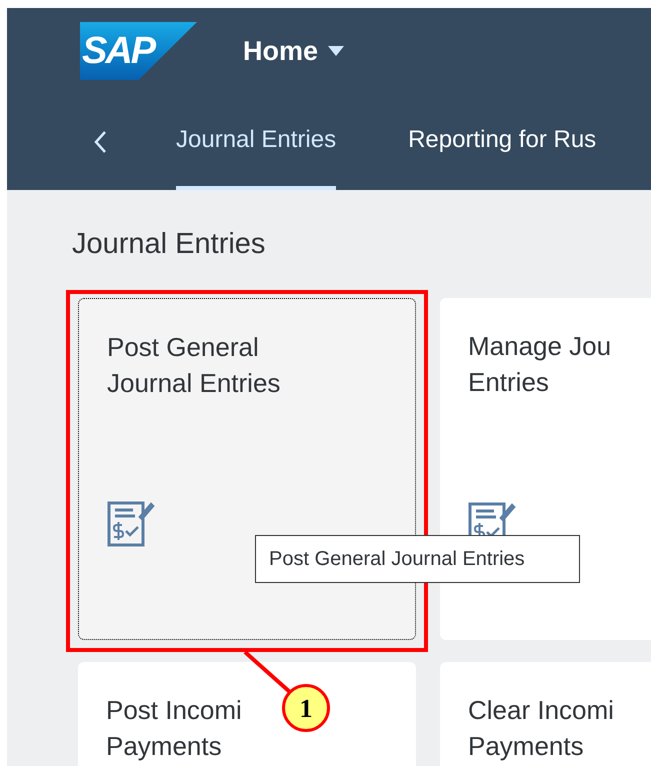 Image resolution: width=651 pixels, height=766 pixels. I want to click on tile-title: Manage Jou Entries, so click(540, 364).